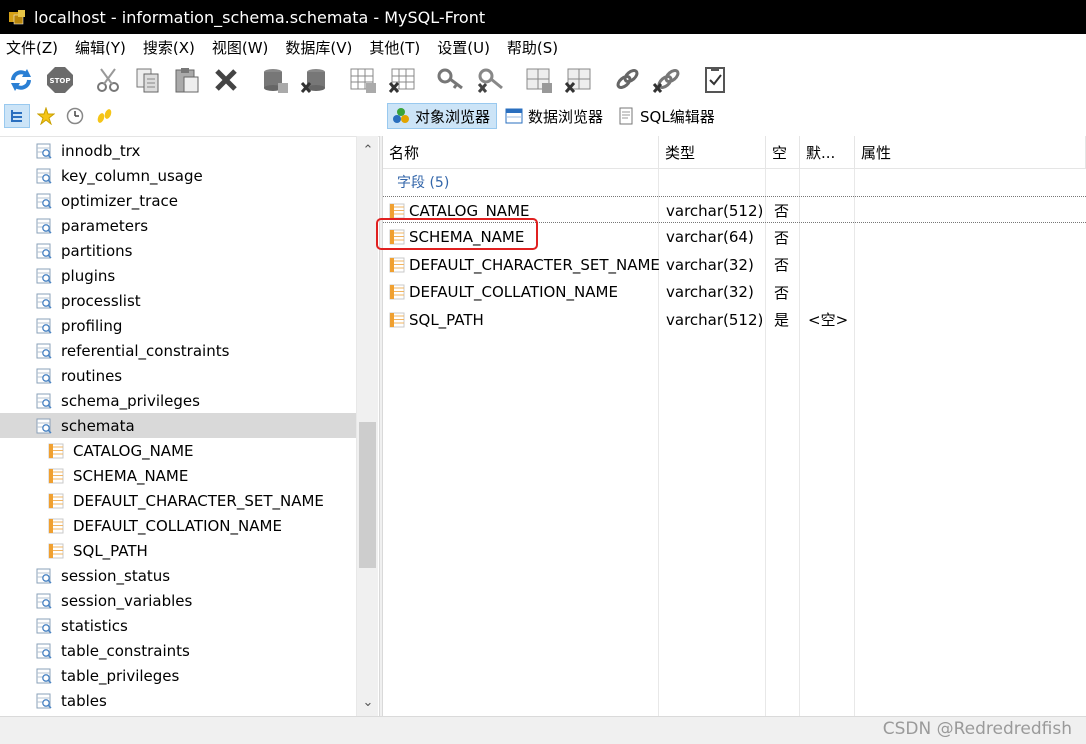 This screenshot has height=744, width=1086. I want to click on column-header-name: 名称, so click(521, 152).